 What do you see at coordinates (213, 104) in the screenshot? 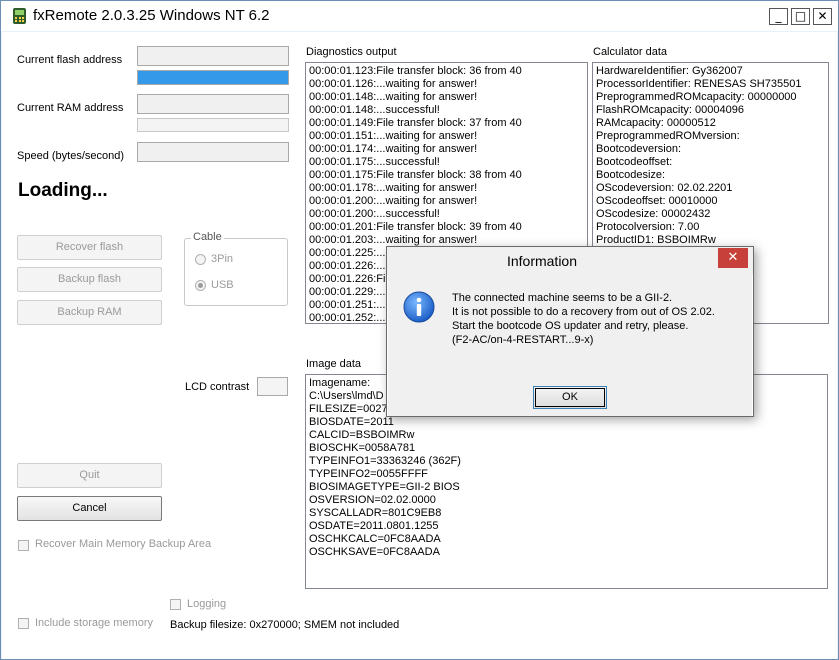
I see `ram-address-field` at bounding box center [213, 104].